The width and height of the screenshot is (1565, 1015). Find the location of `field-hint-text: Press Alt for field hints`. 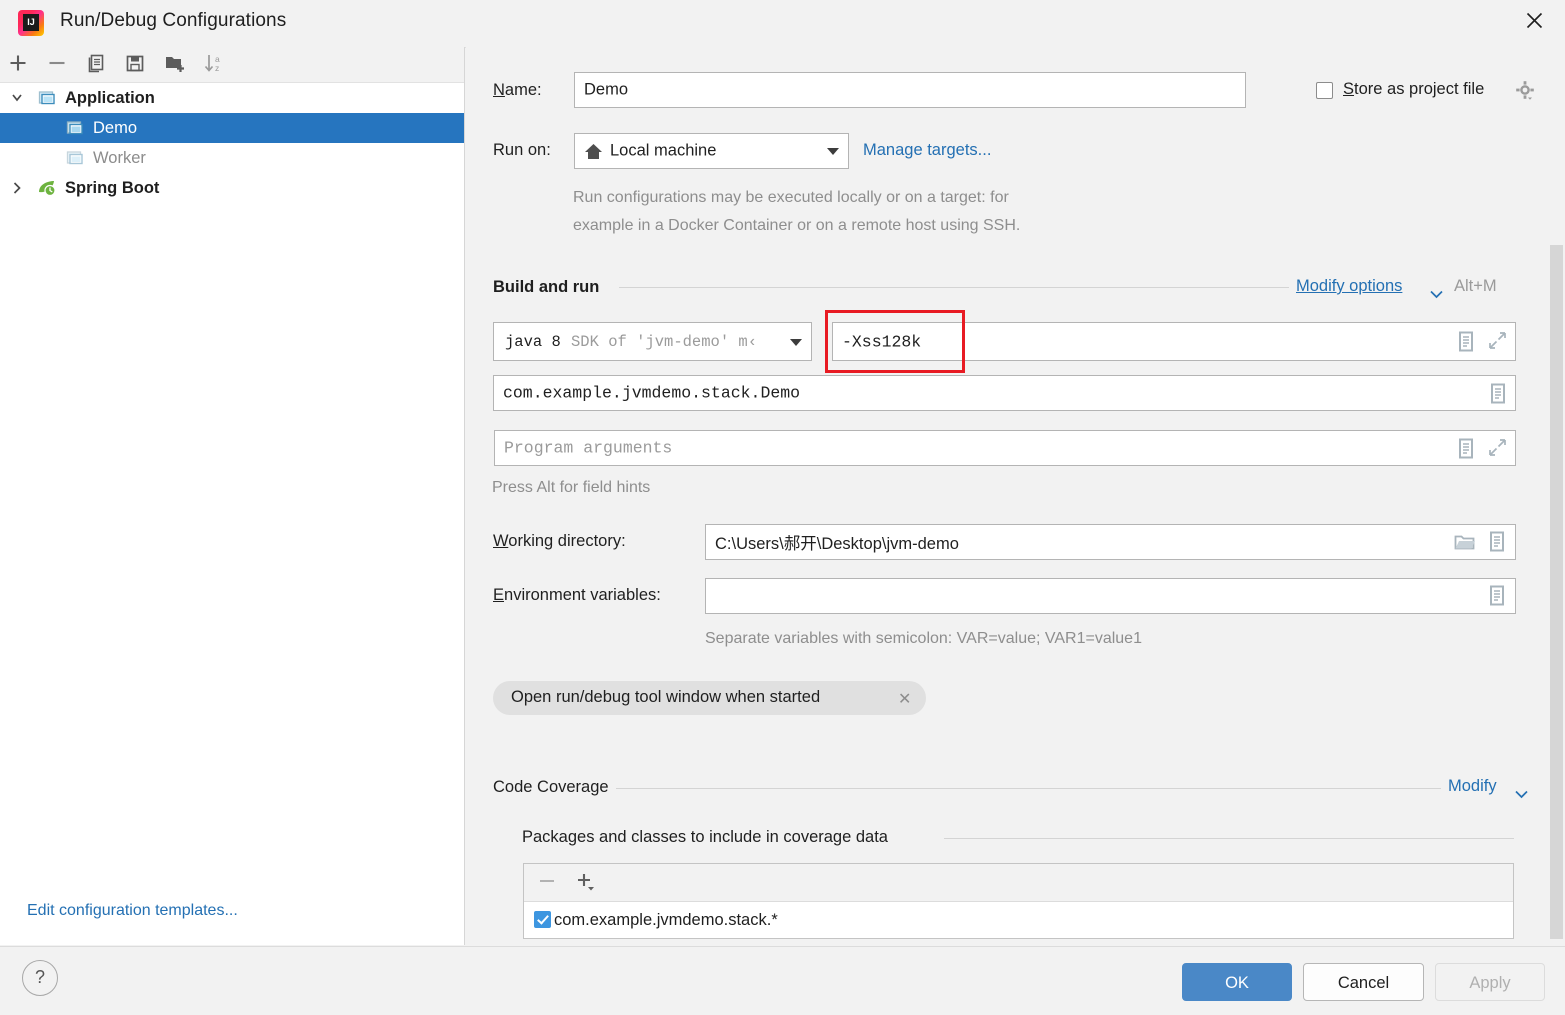

field-hint-text: Press Alt for field hints is located at coordinates (571, 487).